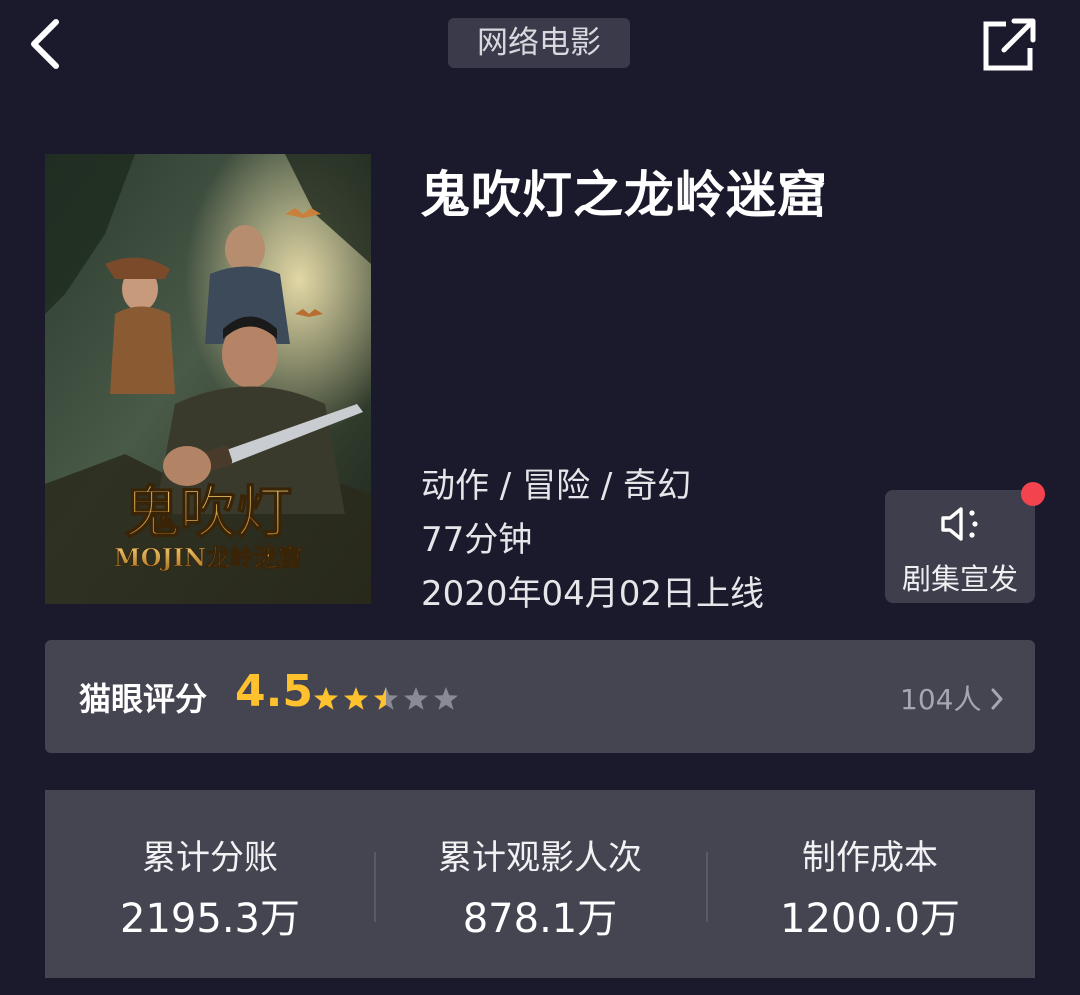 The image size is (1080, 995). Describe the element at coordinates (540, 919) in the screenshot. I see `stat-value: 878.1万` at that location.